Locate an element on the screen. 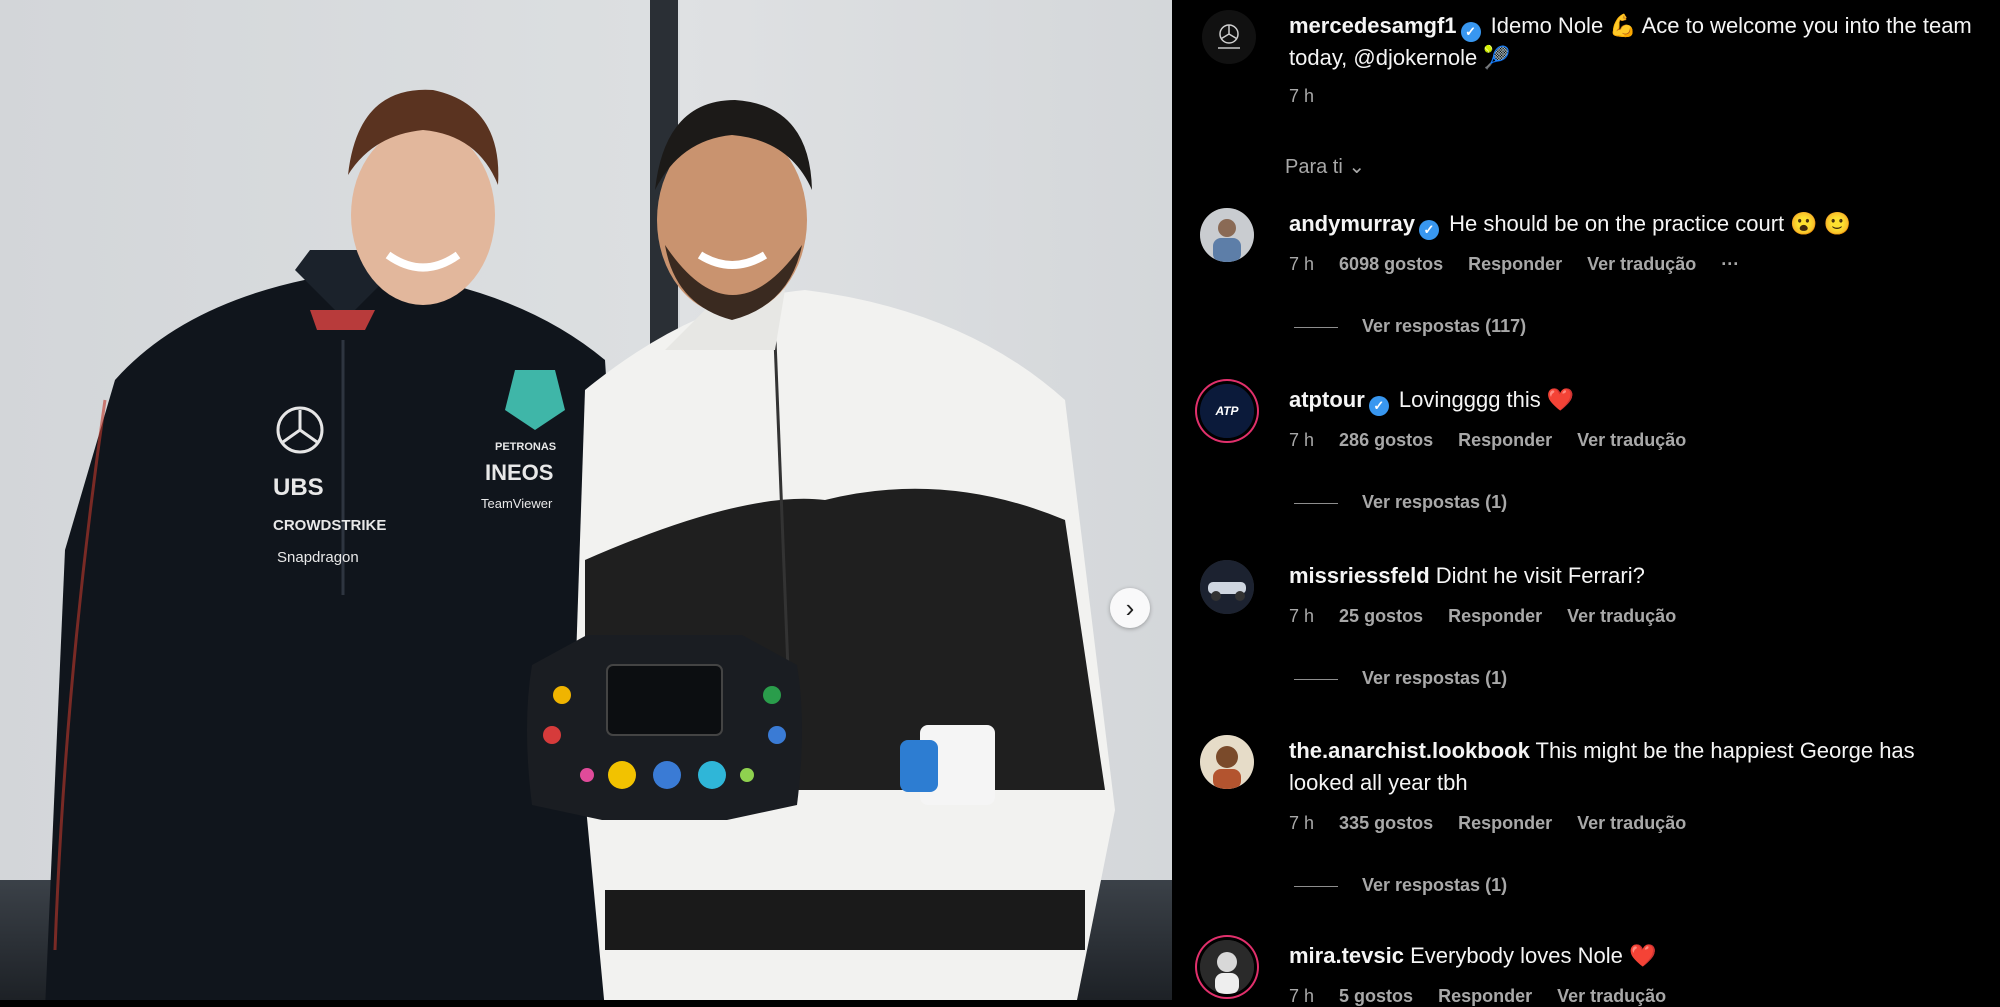  comment-body: He should be on the practice court 😮 🙂 is located at coordinates (1650, 223).